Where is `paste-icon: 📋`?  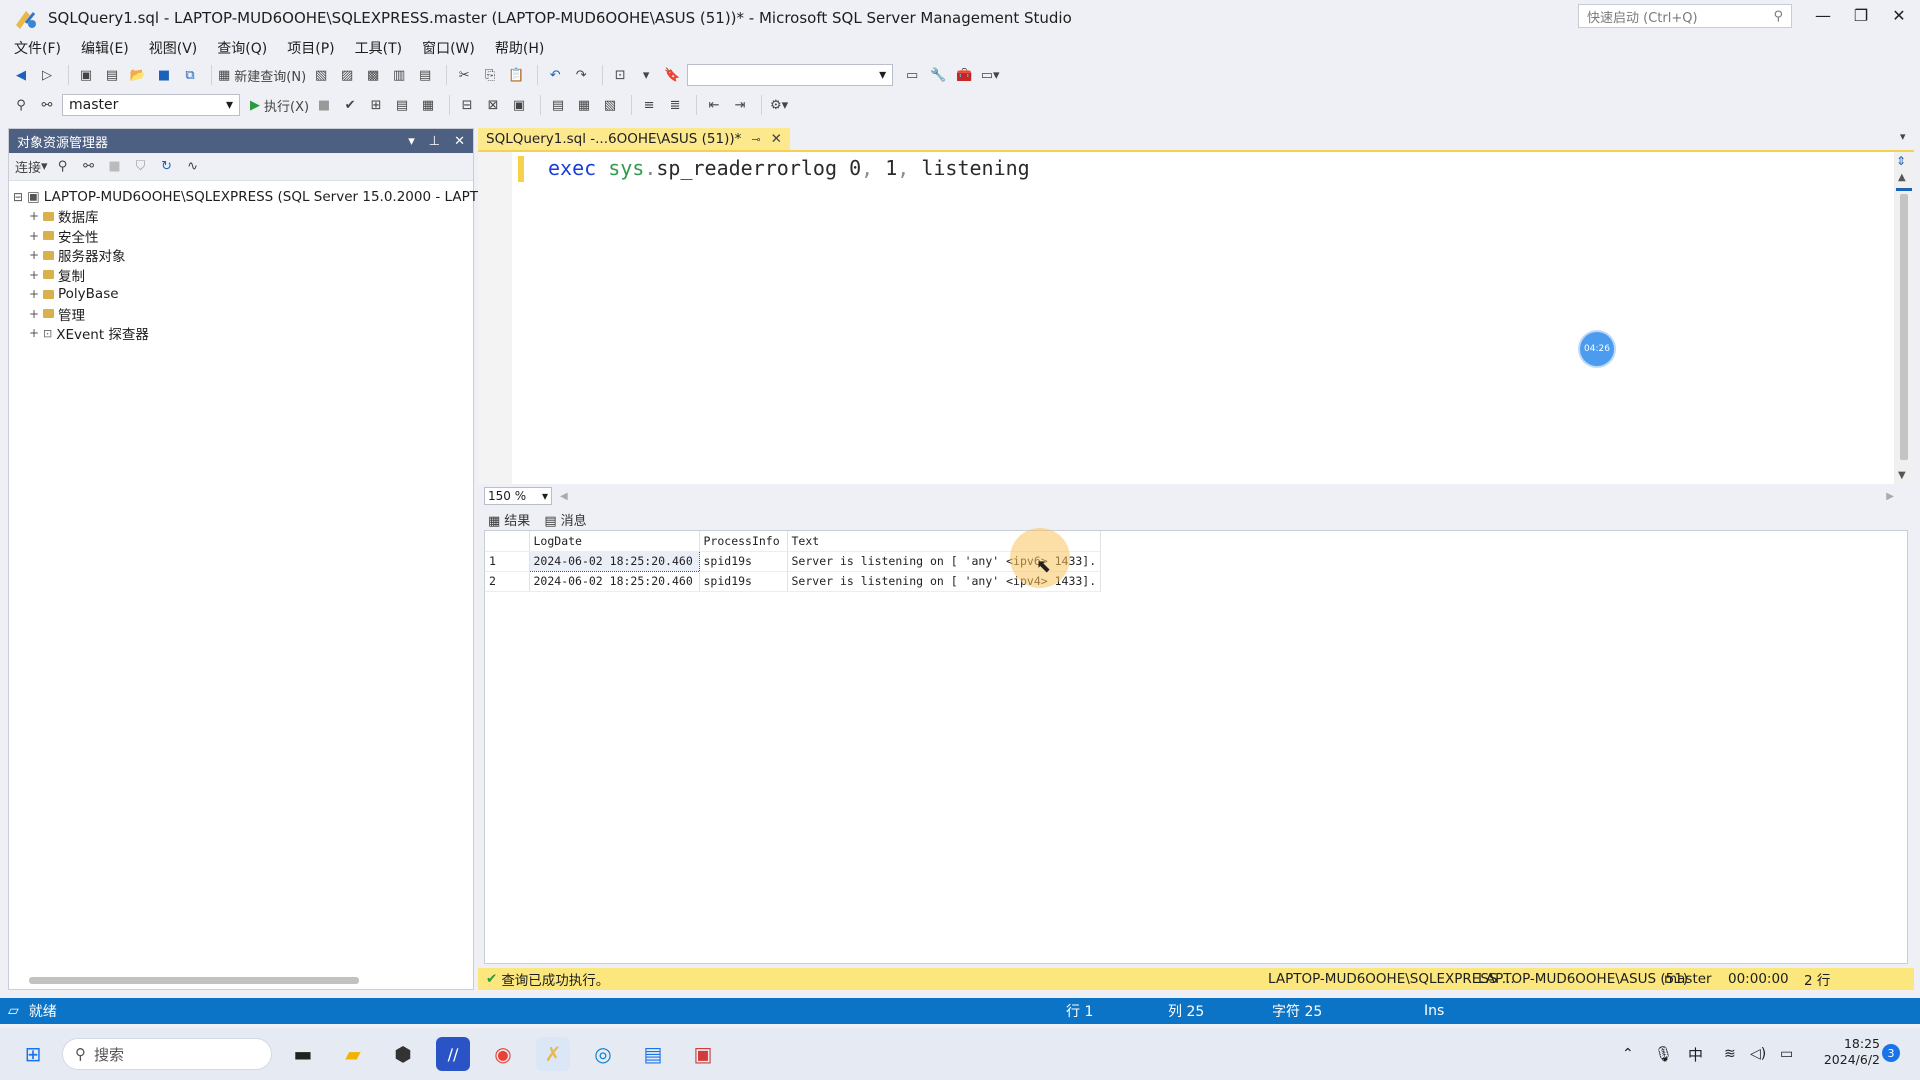
paste-icon: 📋 is located at coordinates (516, 75).